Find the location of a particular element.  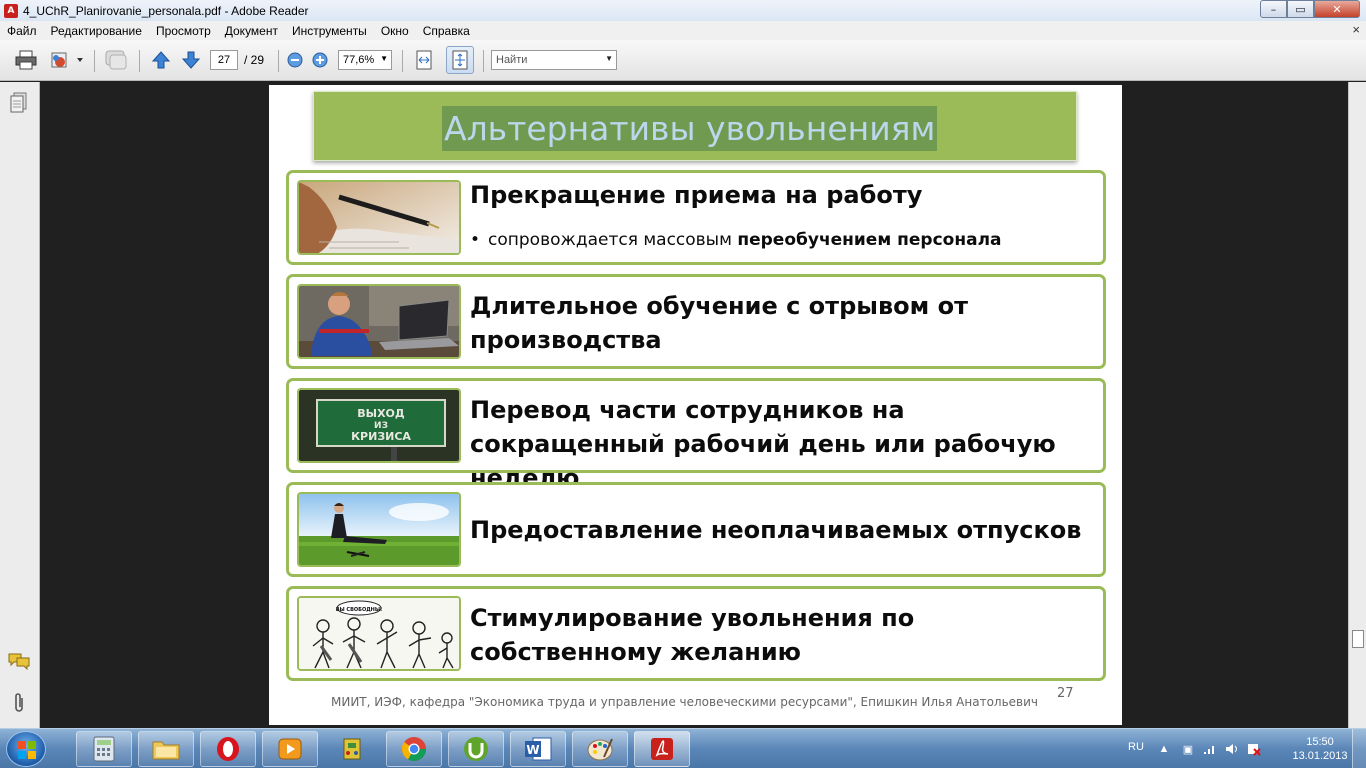

taskbar-paint is located at coordinates (600, 749).